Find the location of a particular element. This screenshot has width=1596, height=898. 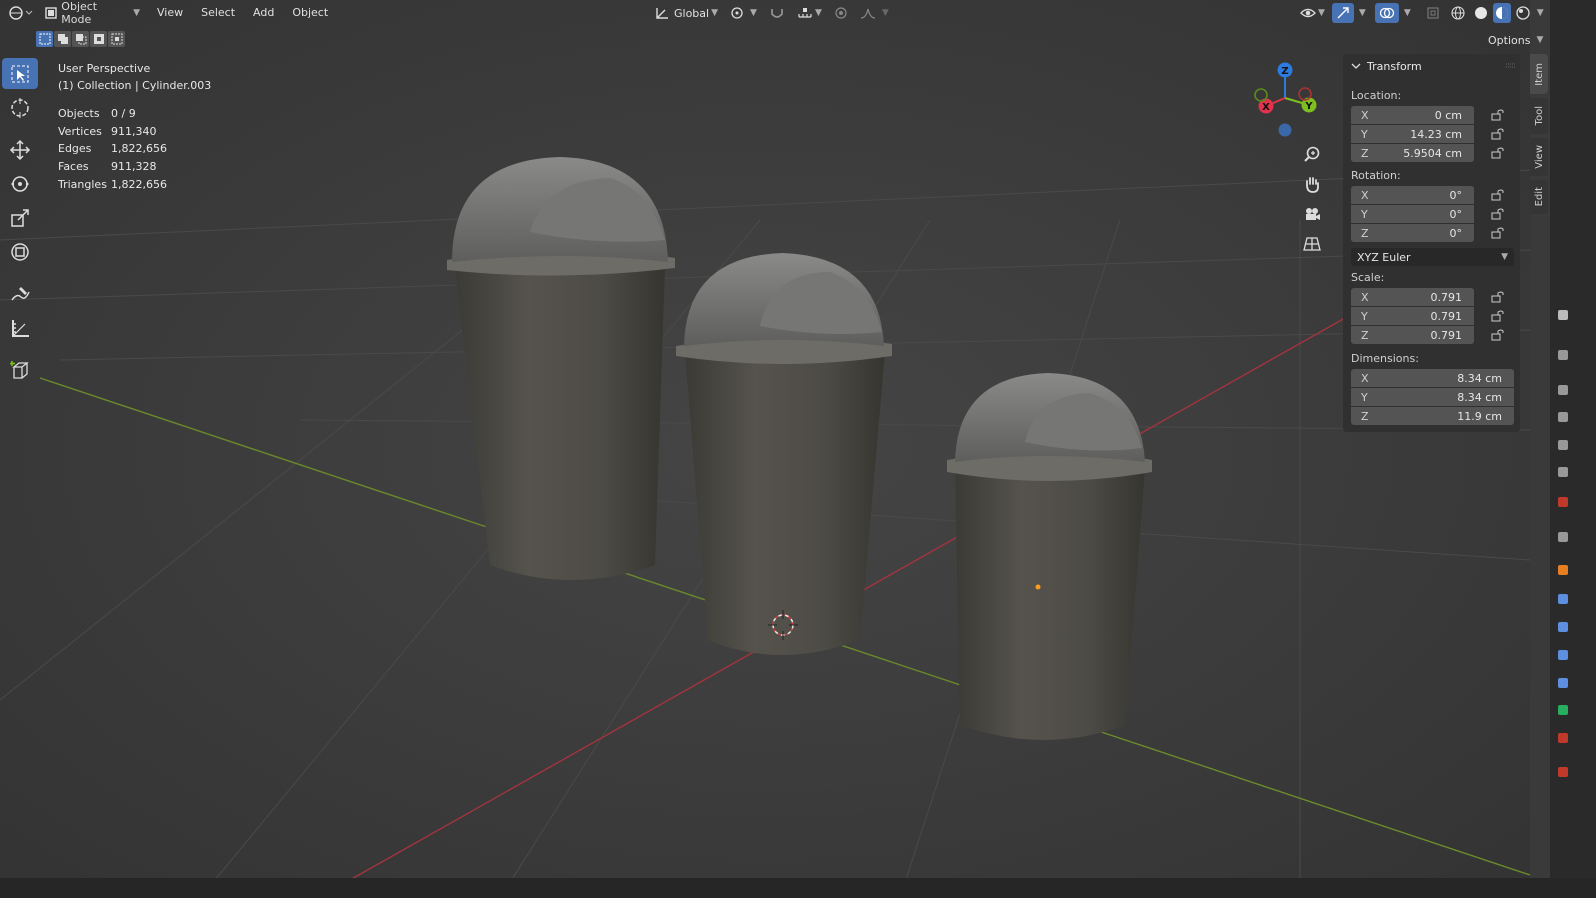

tab-tool: Tool is located at coordinates (1539, 116).